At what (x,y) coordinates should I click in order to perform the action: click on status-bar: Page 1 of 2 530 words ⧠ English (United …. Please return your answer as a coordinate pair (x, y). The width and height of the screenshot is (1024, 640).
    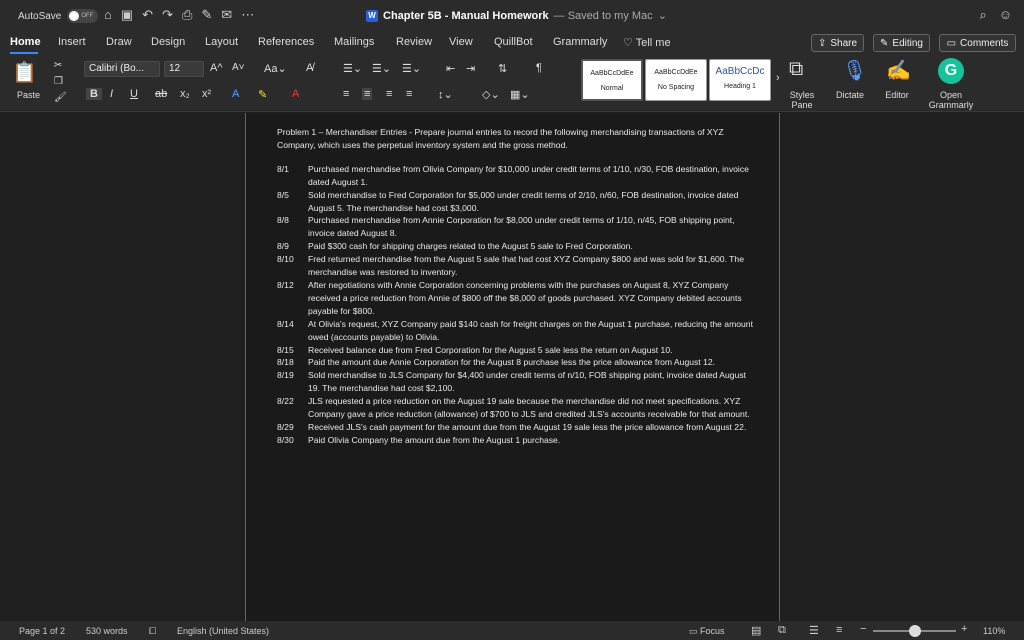
    Looking at the image, I should click on (512, 630).